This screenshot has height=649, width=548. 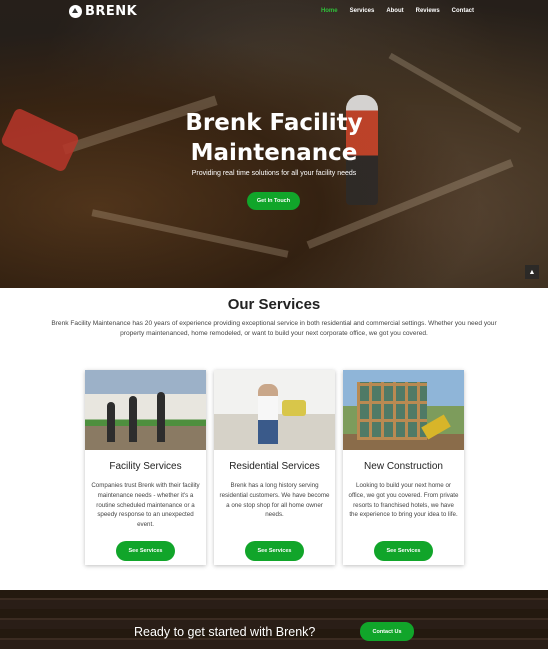 I want to click on nav-item-services: Services, so click(x=362, y=11).